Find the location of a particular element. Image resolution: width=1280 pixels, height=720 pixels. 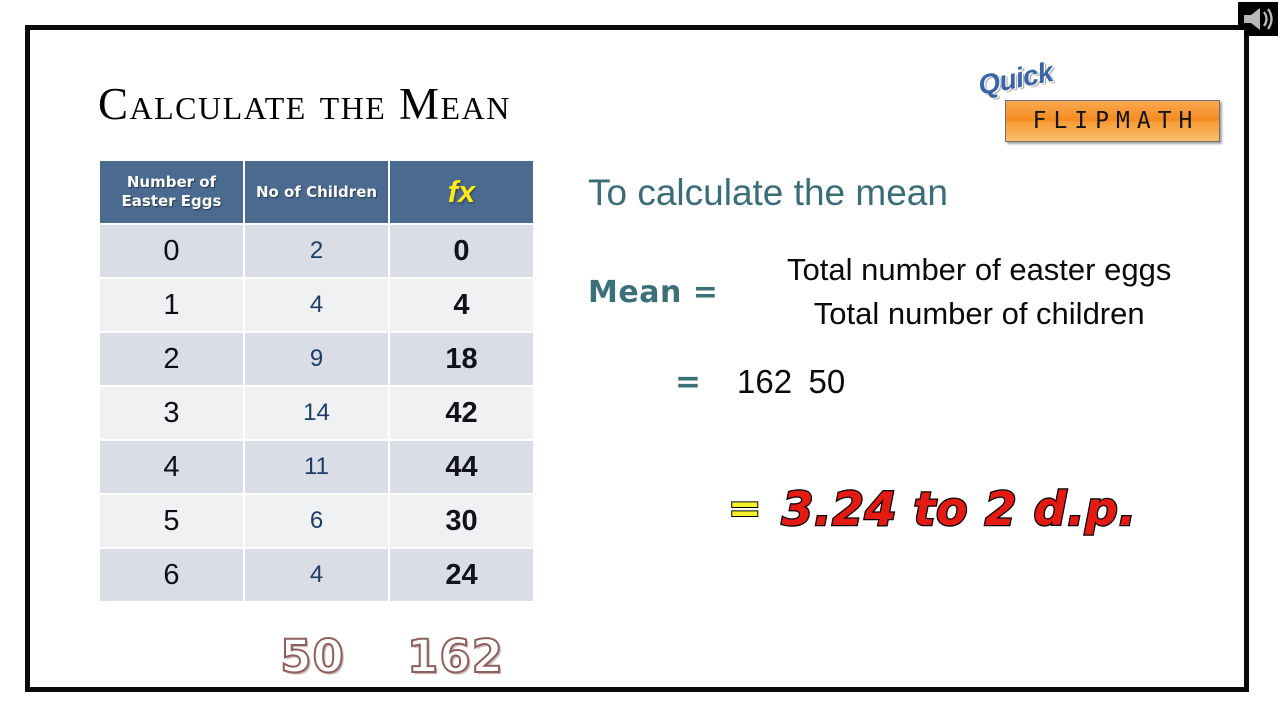

mean-label: Mean = is located at coordinates (653, 292).